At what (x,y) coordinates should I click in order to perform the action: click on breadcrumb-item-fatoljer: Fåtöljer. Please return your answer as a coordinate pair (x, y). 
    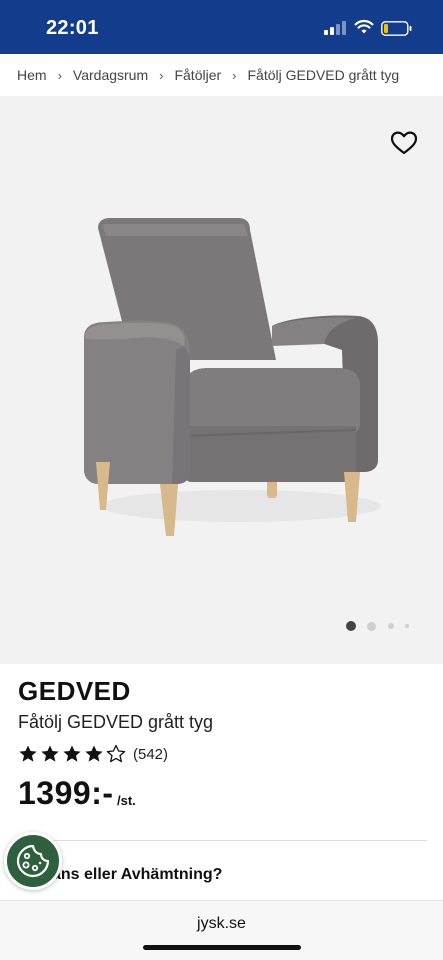
    Looking at the image, I should click on (197, 75).